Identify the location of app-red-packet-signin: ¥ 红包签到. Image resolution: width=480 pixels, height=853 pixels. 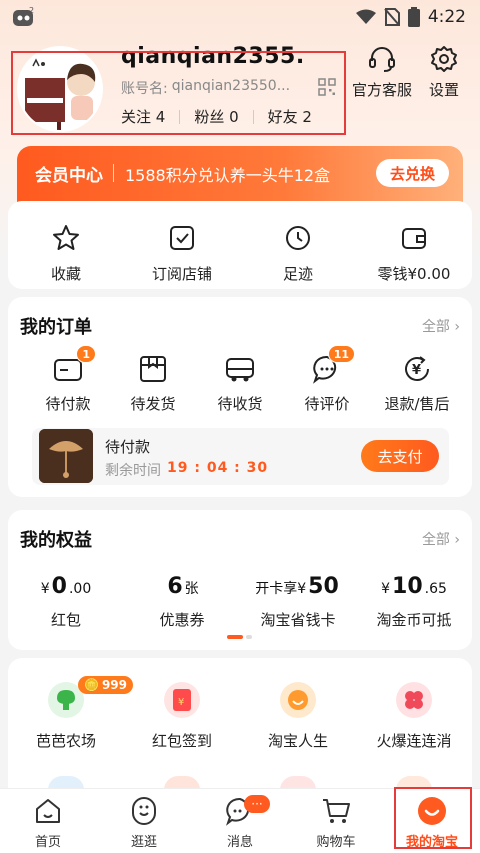
(182, 716).